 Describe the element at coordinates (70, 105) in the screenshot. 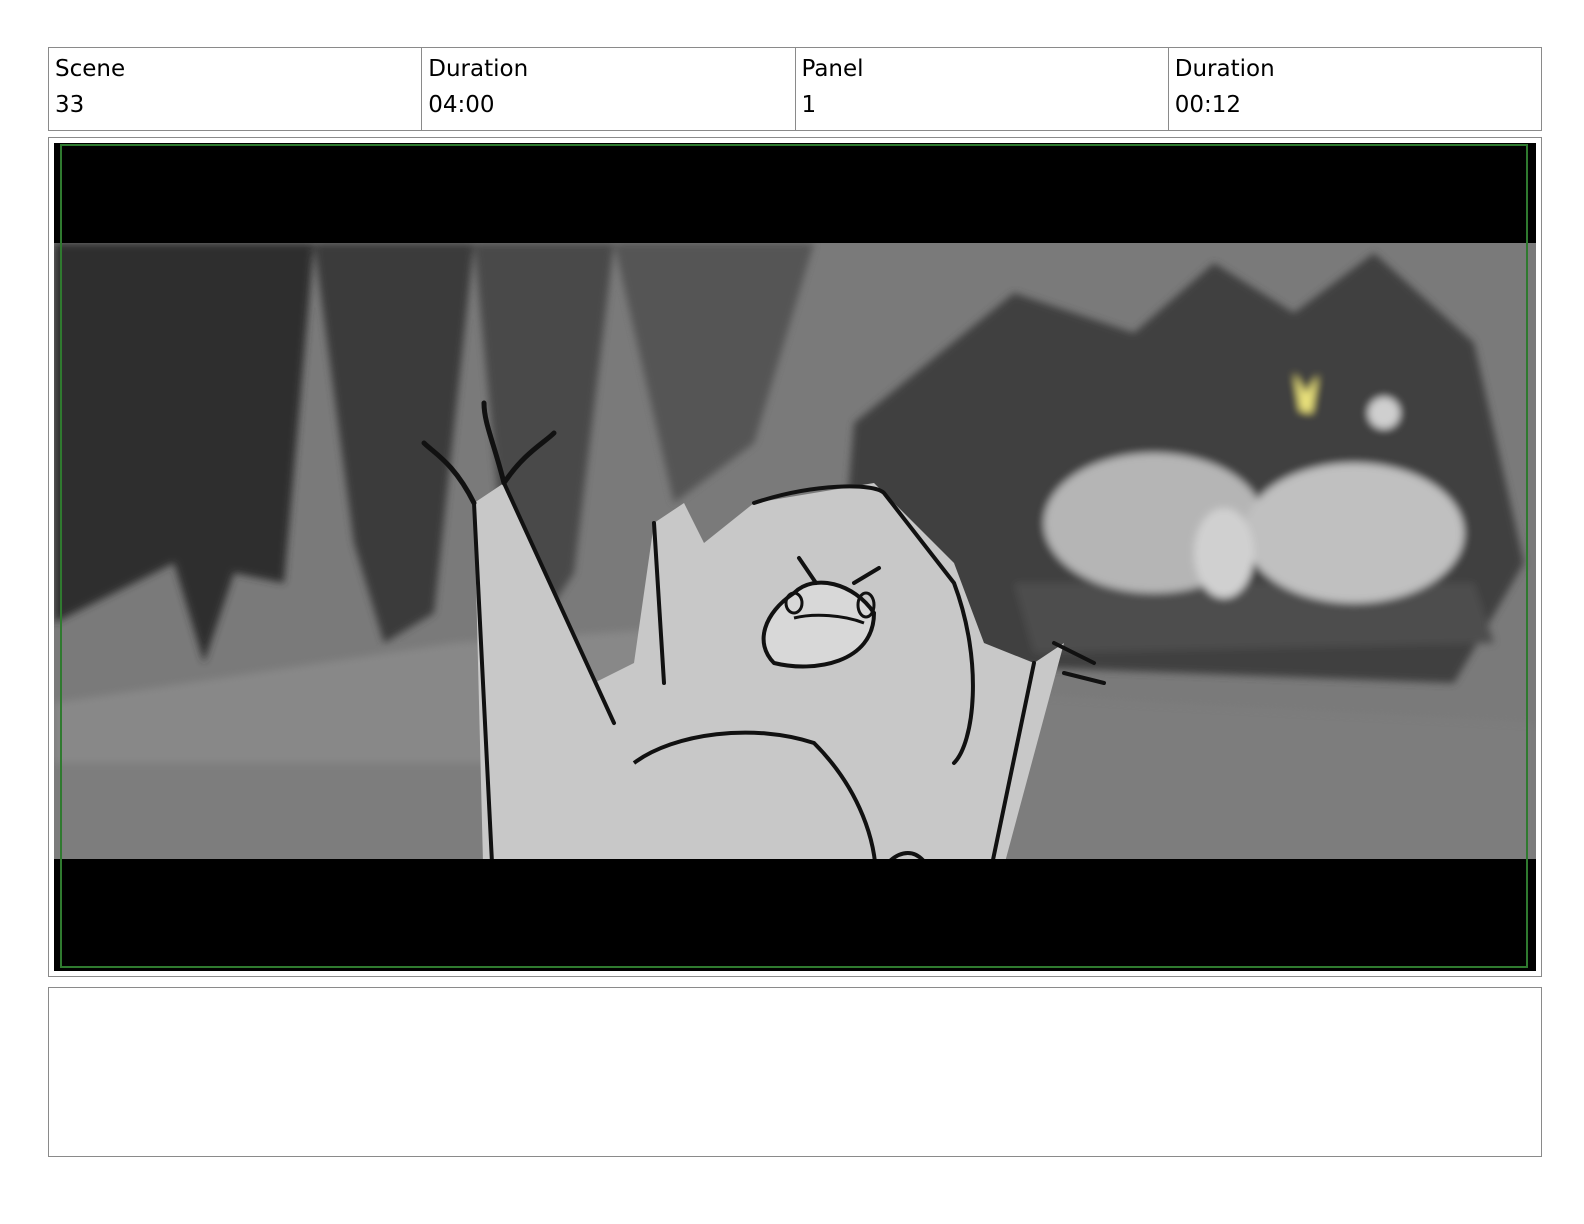

I see `scene-value: 33` at that location.